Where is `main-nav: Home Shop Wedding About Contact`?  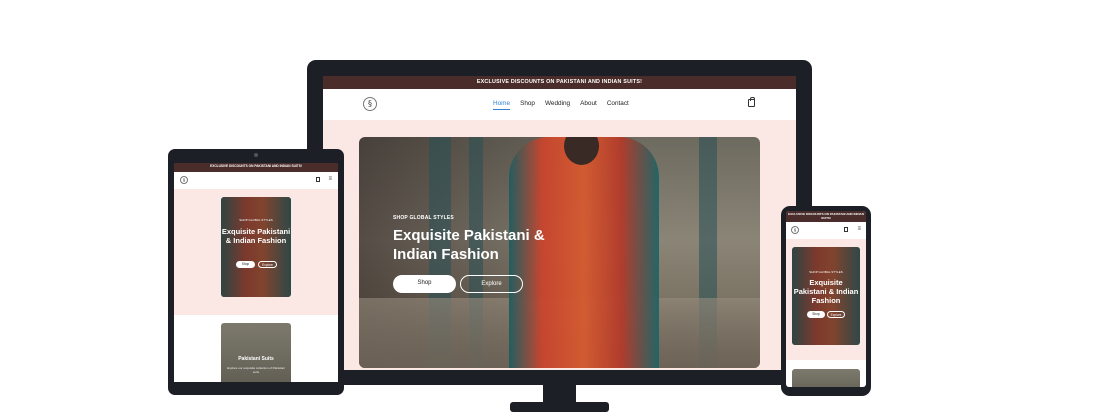 main-nav: Home Shop Wedding About Contact is located at coordinates (561, 105).